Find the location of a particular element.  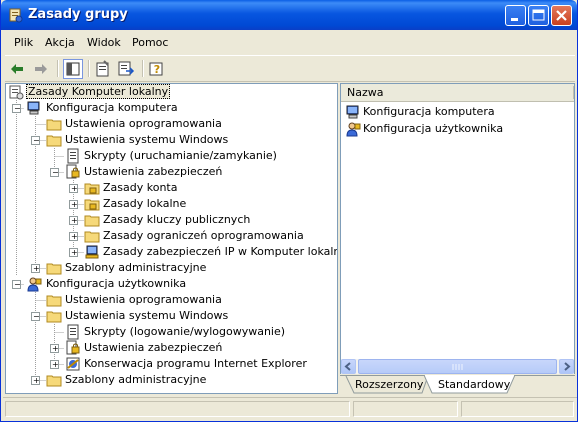

close-icon is located at coordinates (561, 15).